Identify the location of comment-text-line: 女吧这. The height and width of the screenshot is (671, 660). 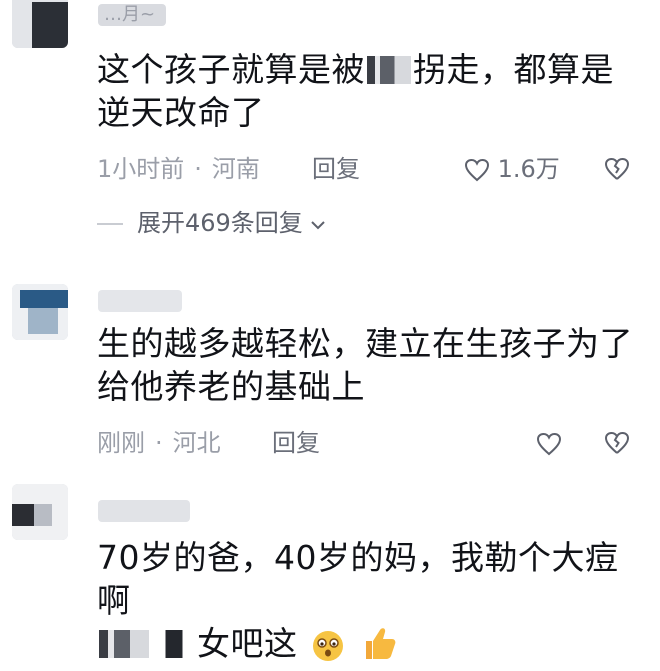
(369, 646).